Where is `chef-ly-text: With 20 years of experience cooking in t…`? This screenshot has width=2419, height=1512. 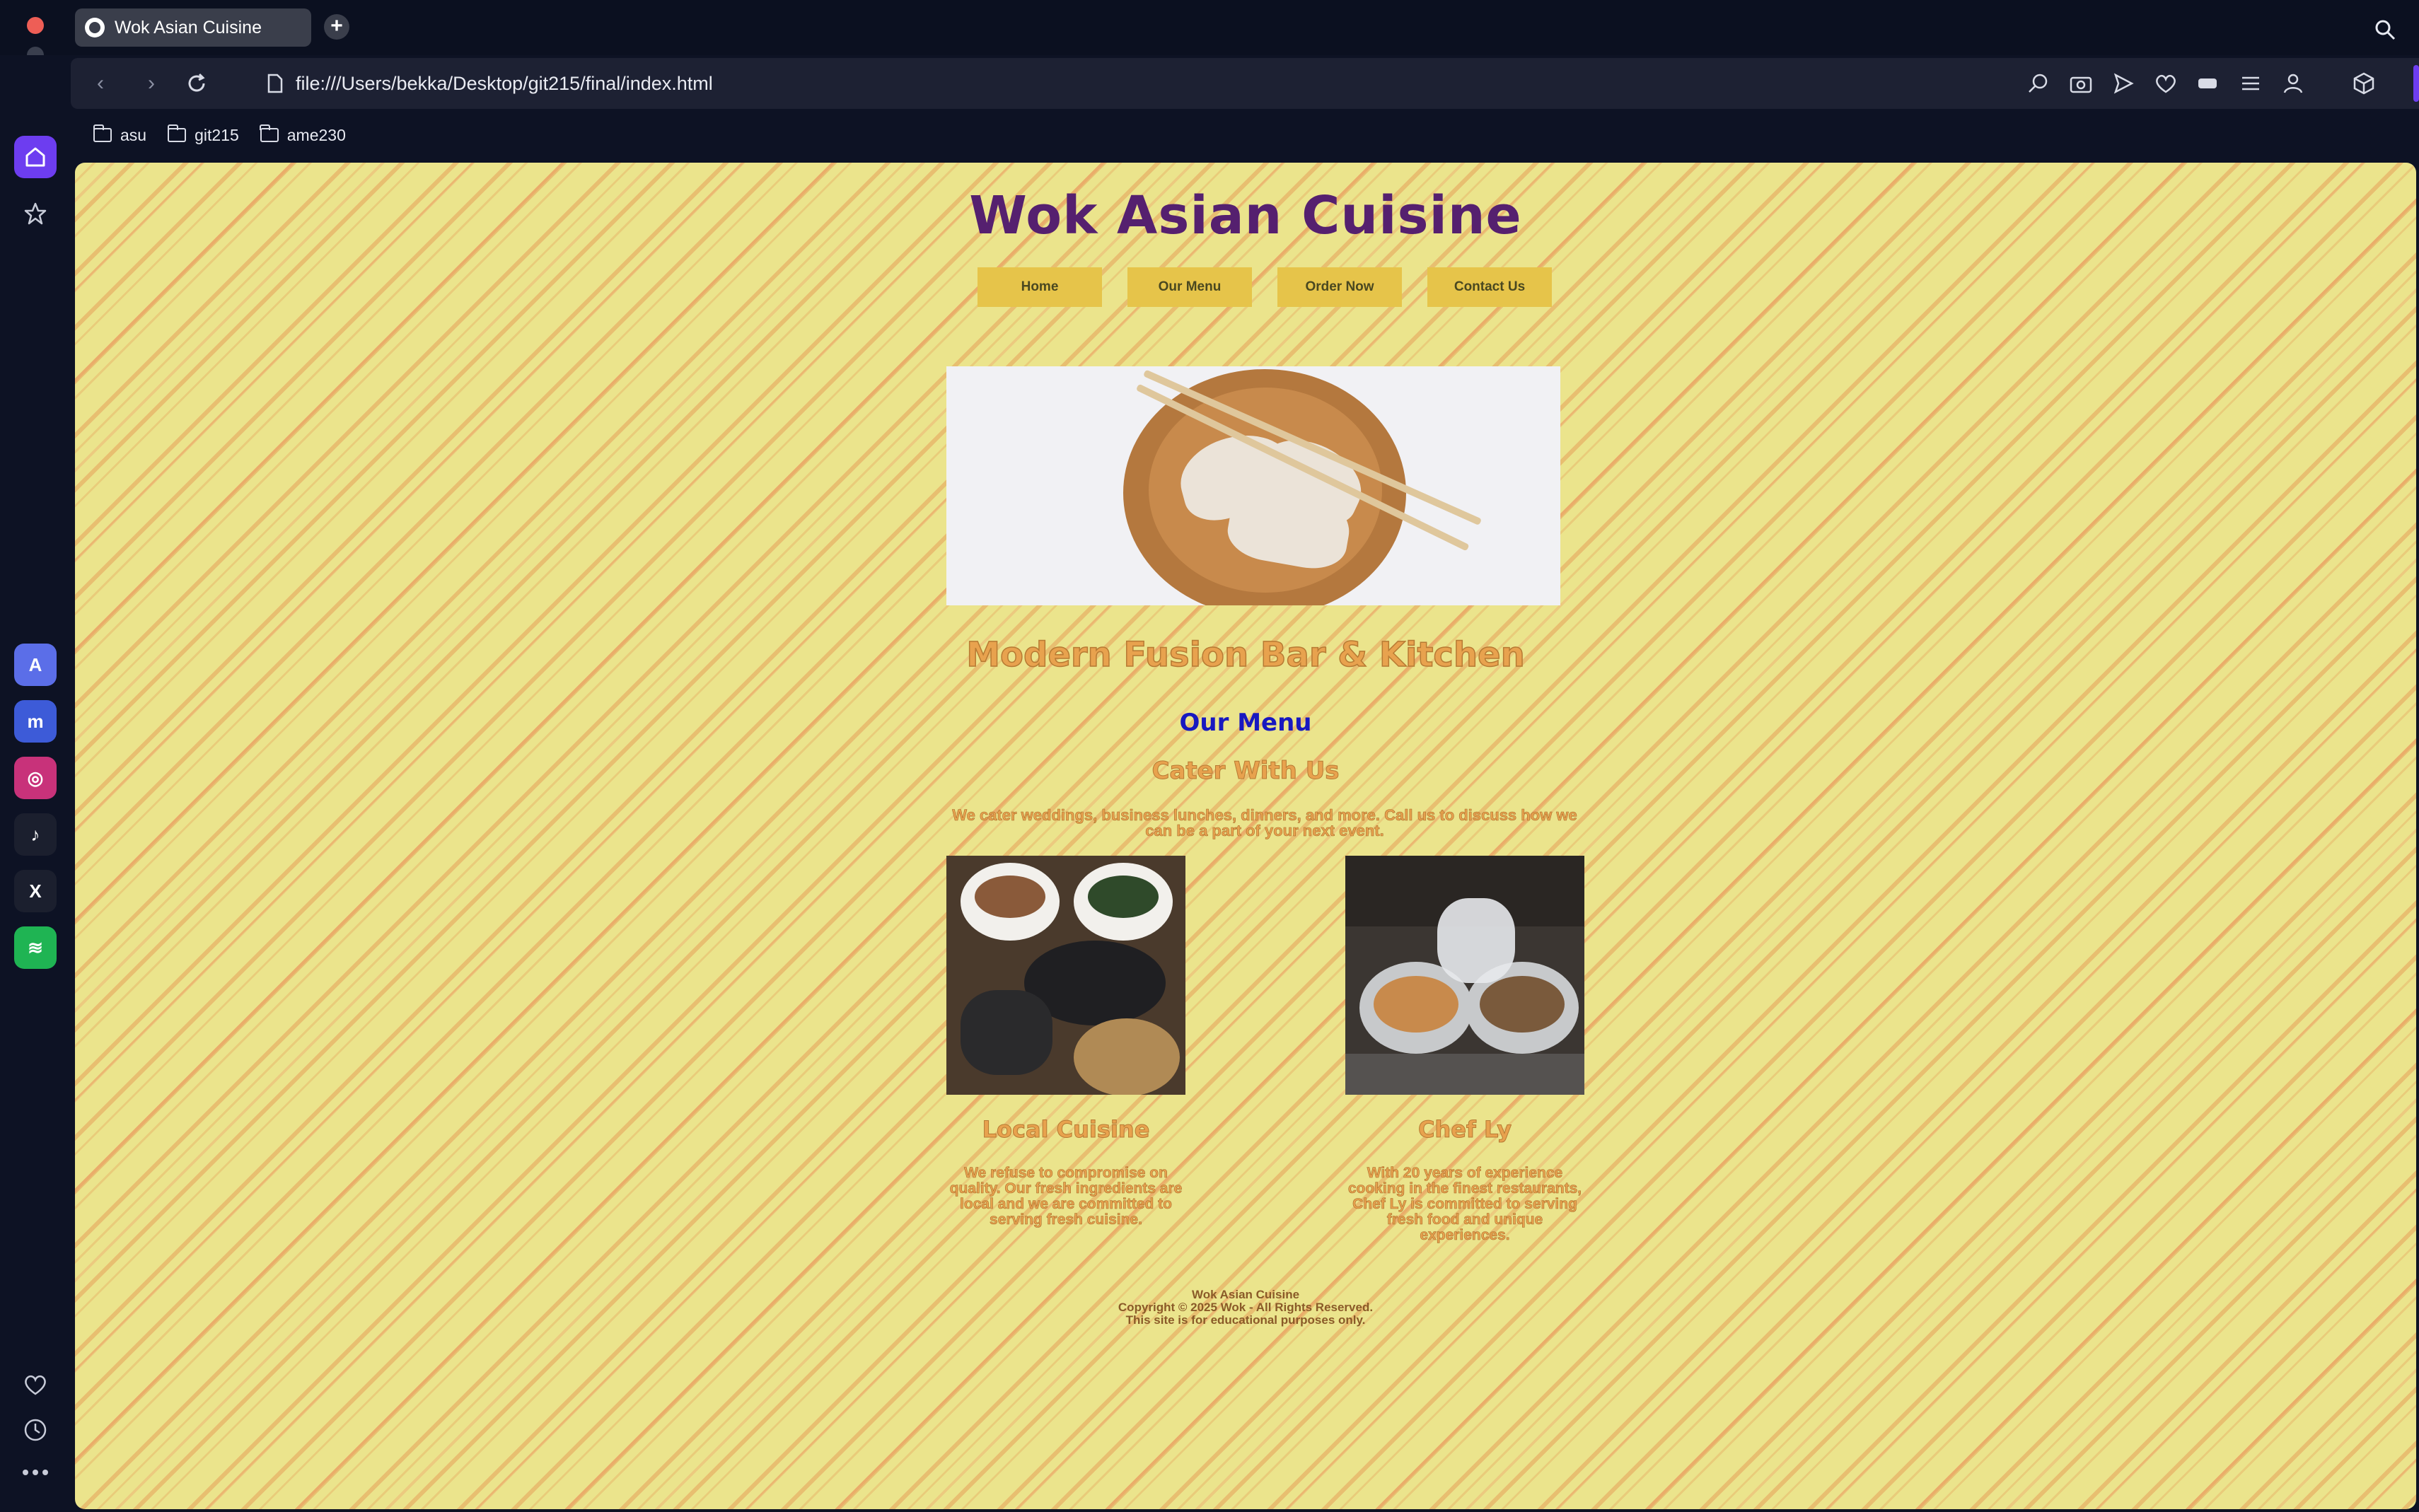 chef-ly-text: With 20 years of experience cooking in t… is located at coordinates (1464, 1204).